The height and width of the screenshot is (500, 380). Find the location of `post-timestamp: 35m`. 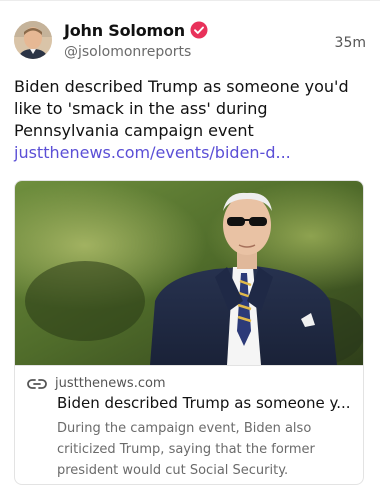

post-timestamp: 35m is located at coordinates (350, 43).